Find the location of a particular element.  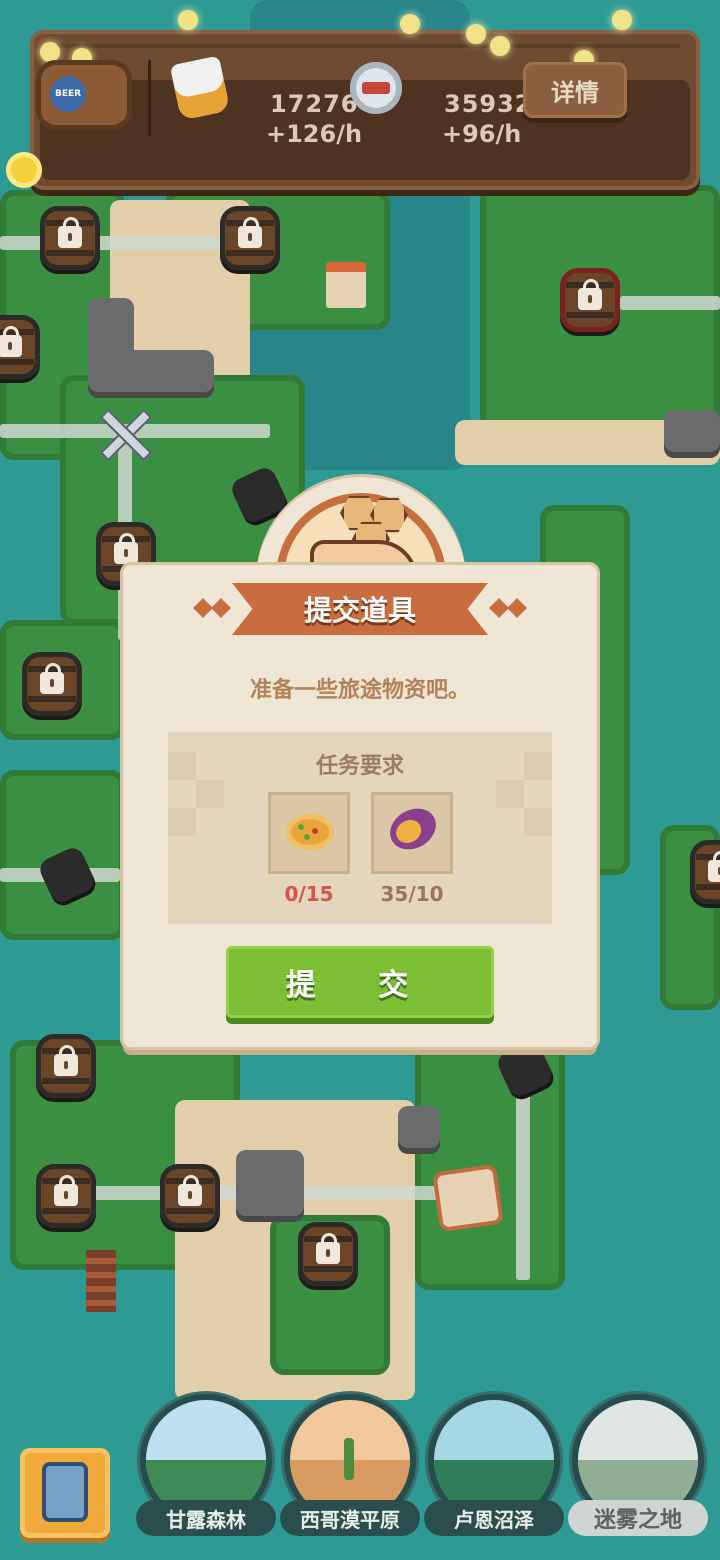

region-misty-land: 迷雾之地 is located at coordinates (638, 1475).